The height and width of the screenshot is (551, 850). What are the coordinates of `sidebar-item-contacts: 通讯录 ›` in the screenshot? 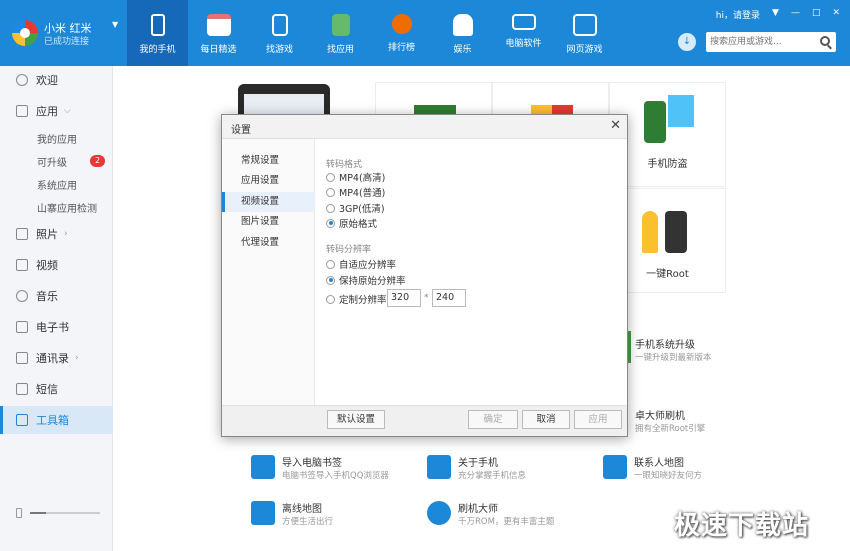 It's located at (56, 358).